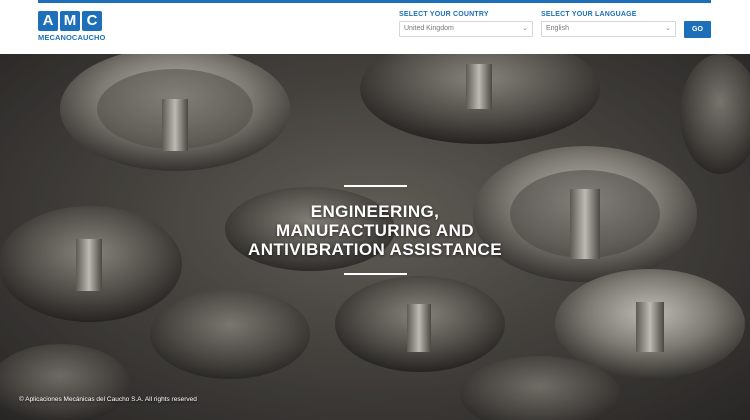 The height and width of the screenshot is (420, 750). I want to click on hero-title-line: ENGINEERING,, so click(375, 211).